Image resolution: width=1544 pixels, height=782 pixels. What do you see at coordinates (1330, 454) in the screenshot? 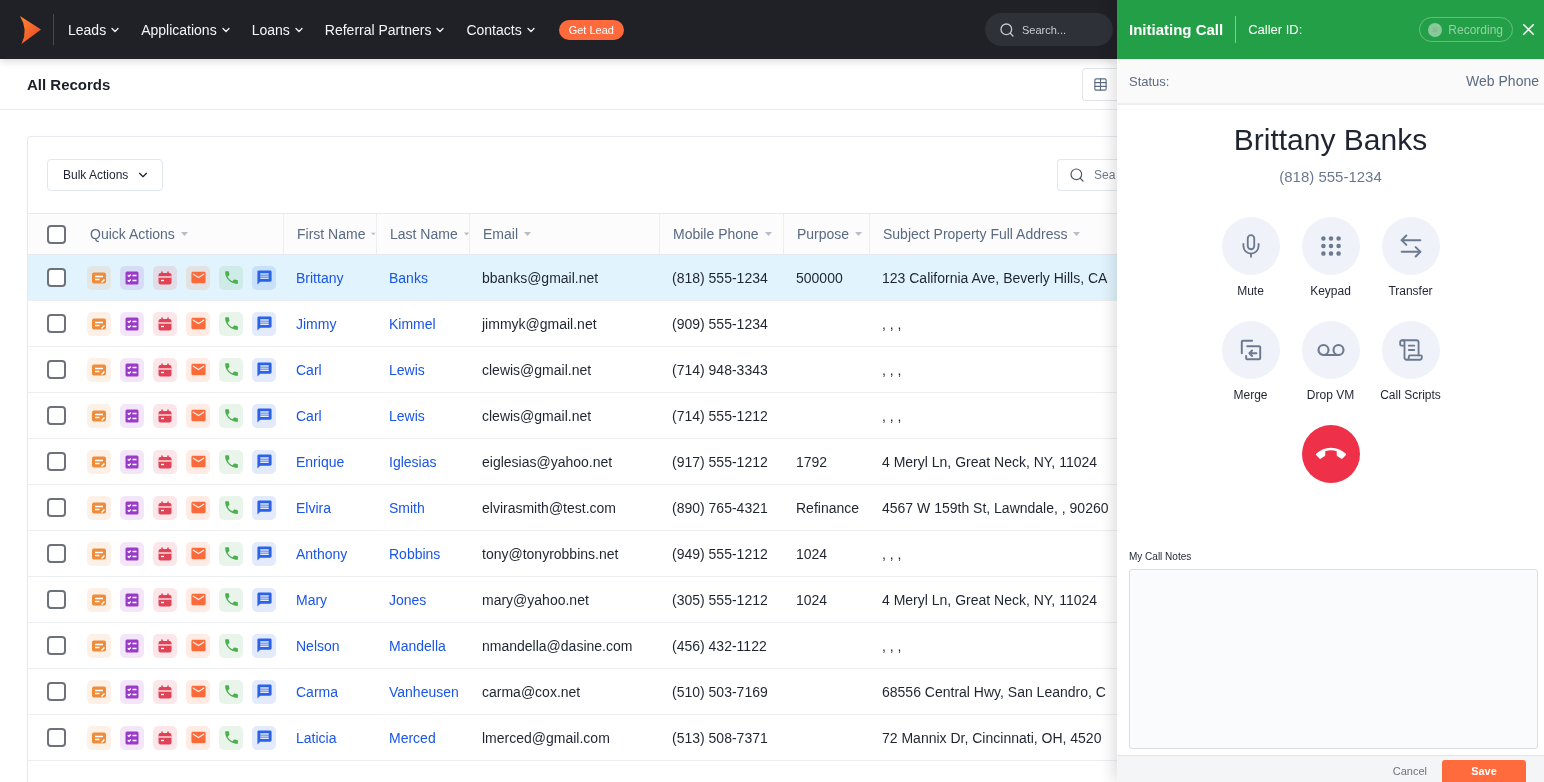
I see `hang-up-button` at bounding box center [1330, 454].